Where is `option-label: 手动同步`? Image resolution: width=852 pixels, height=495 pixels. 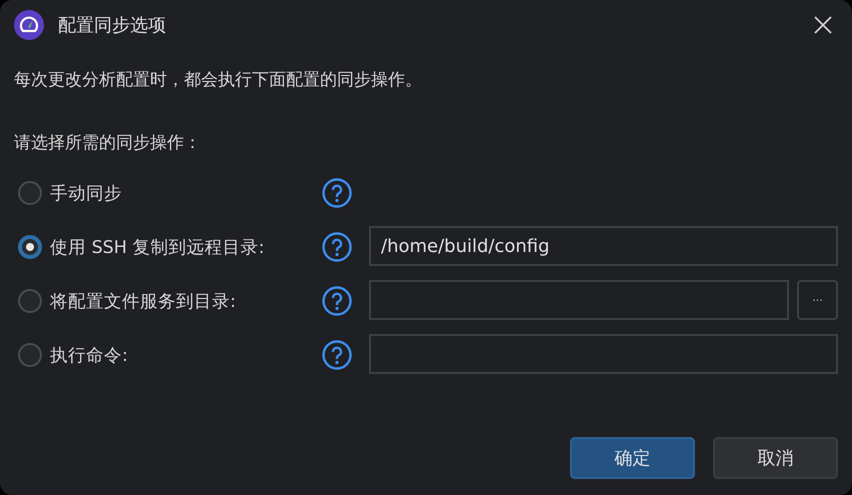
option-label: 手动同步 is located at coordinates (86, 194).